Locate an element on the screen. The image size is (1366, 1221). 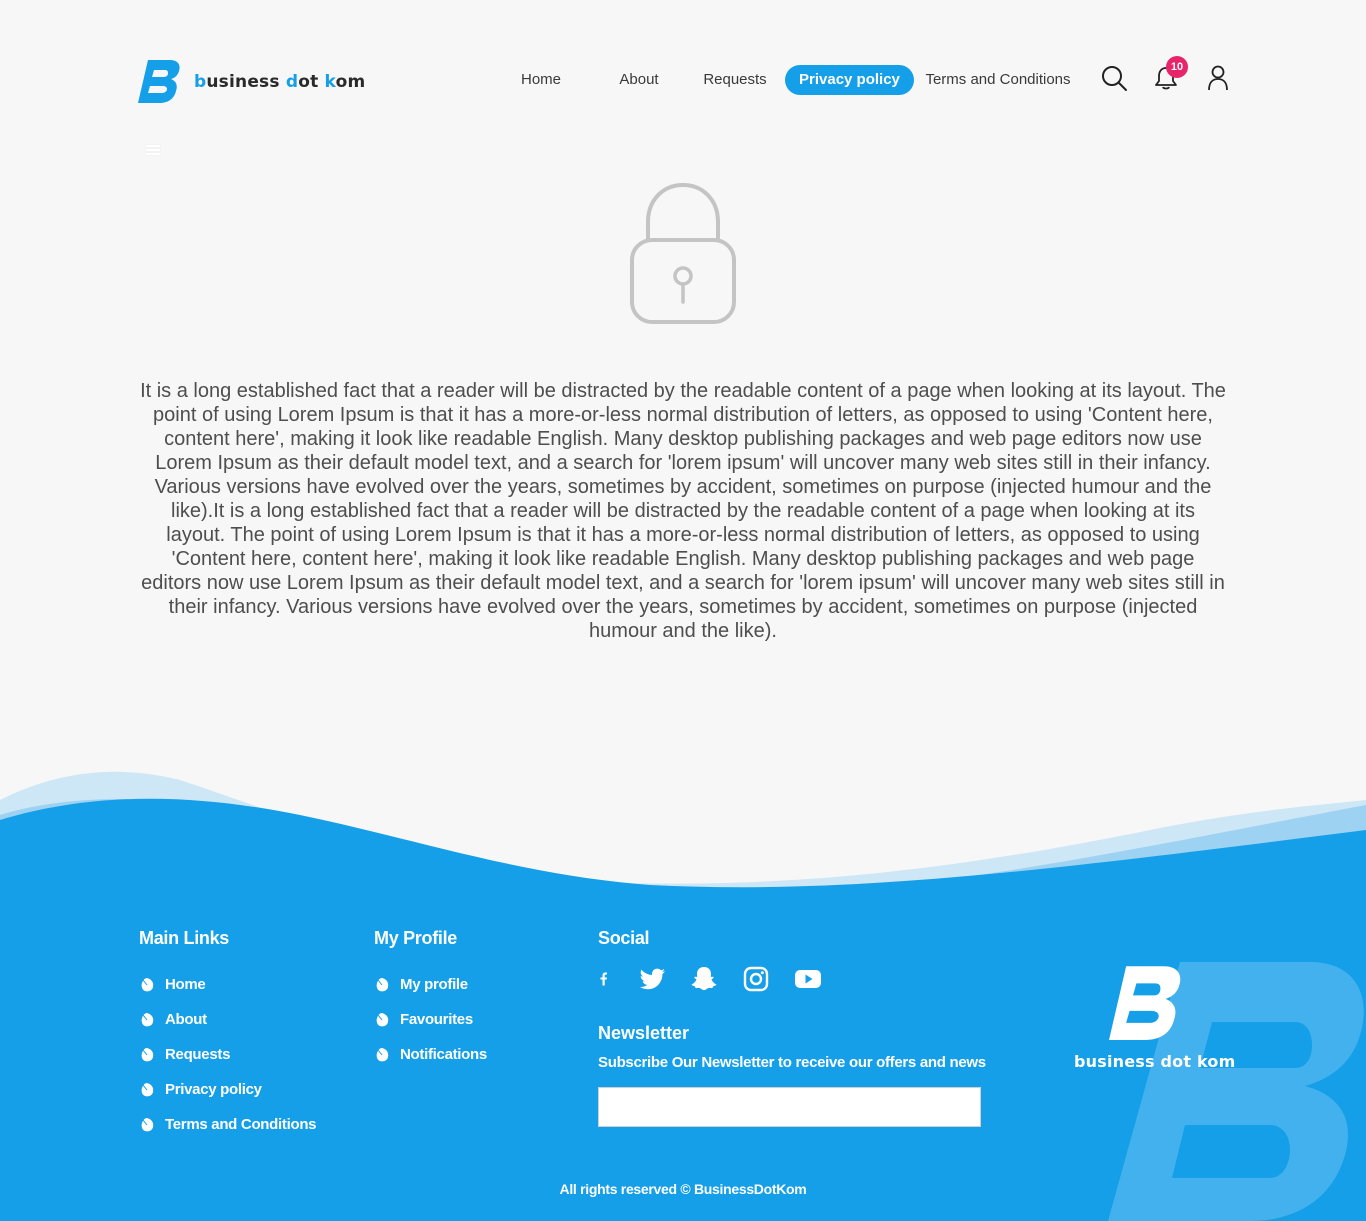
footer-brand-logo: business dot kom is located at coordinates (1155, 1018).